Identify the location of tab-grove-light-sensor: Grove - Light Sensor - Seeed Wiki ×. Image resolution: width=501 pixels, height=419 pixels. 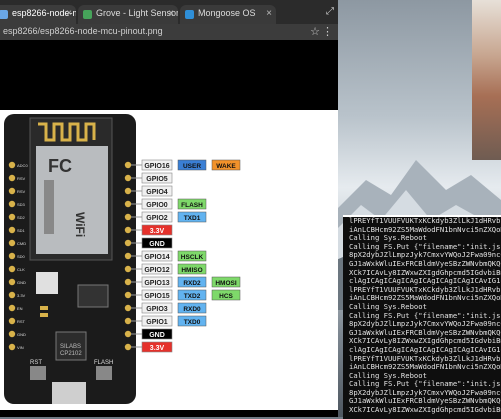
(128, 14).